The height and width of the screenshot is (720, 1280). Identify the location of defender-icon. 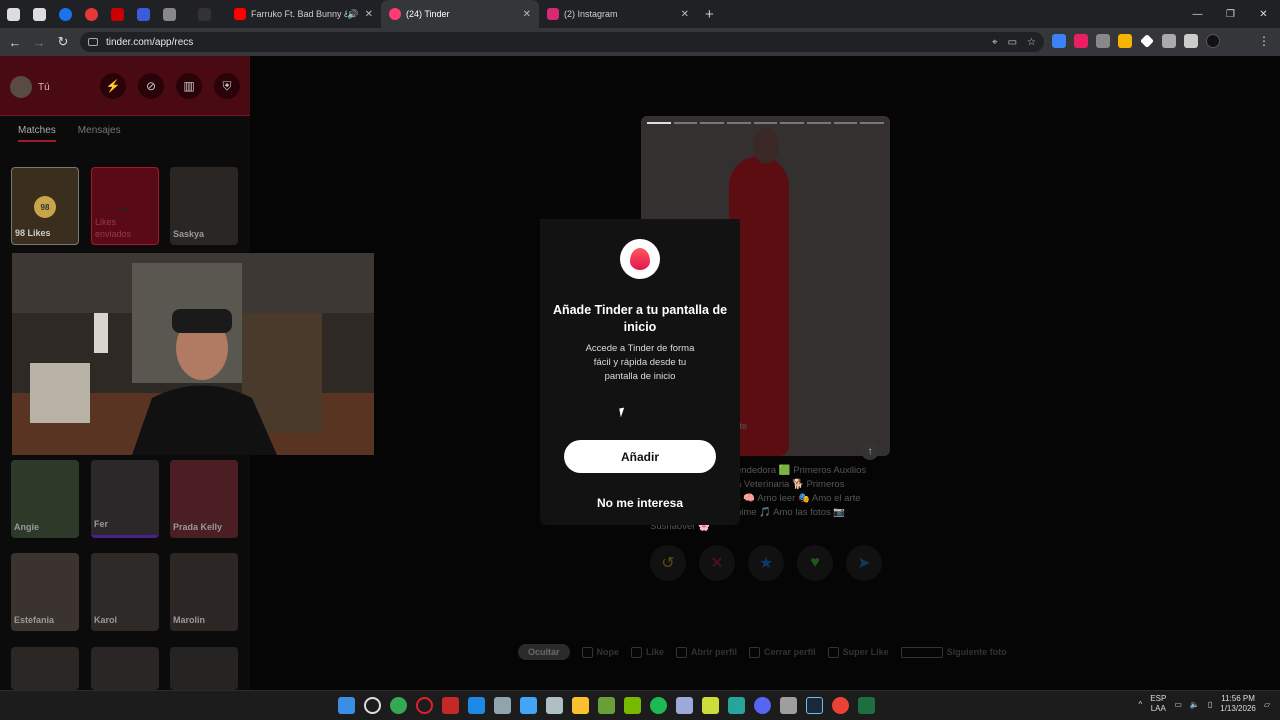
(476, 705).